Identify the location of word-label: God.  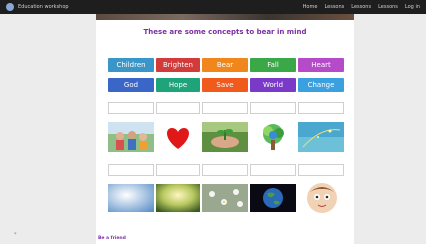
(131, 85).